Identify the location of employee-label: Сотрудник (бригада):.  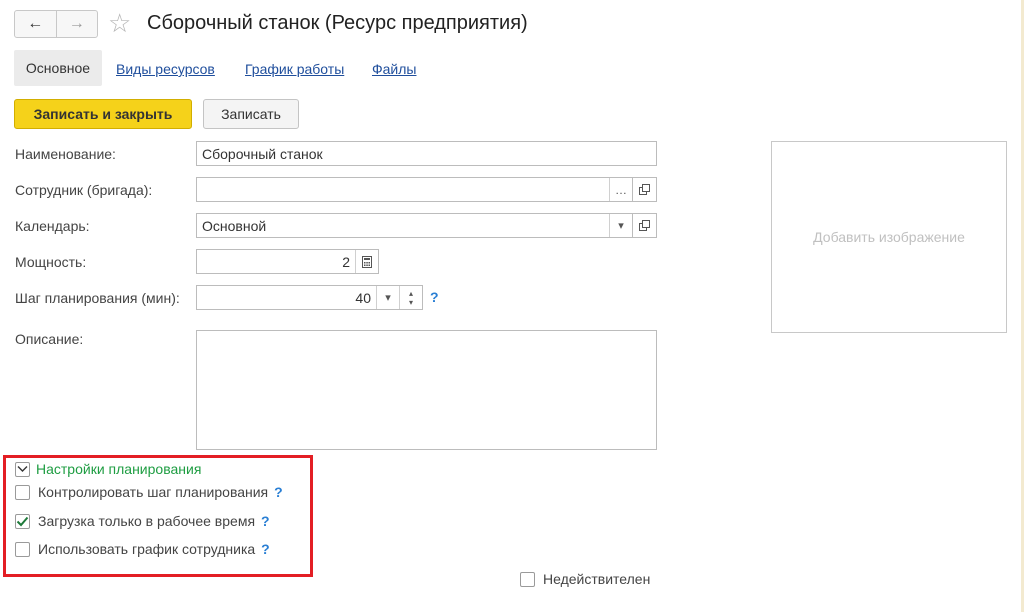
(84, 190).